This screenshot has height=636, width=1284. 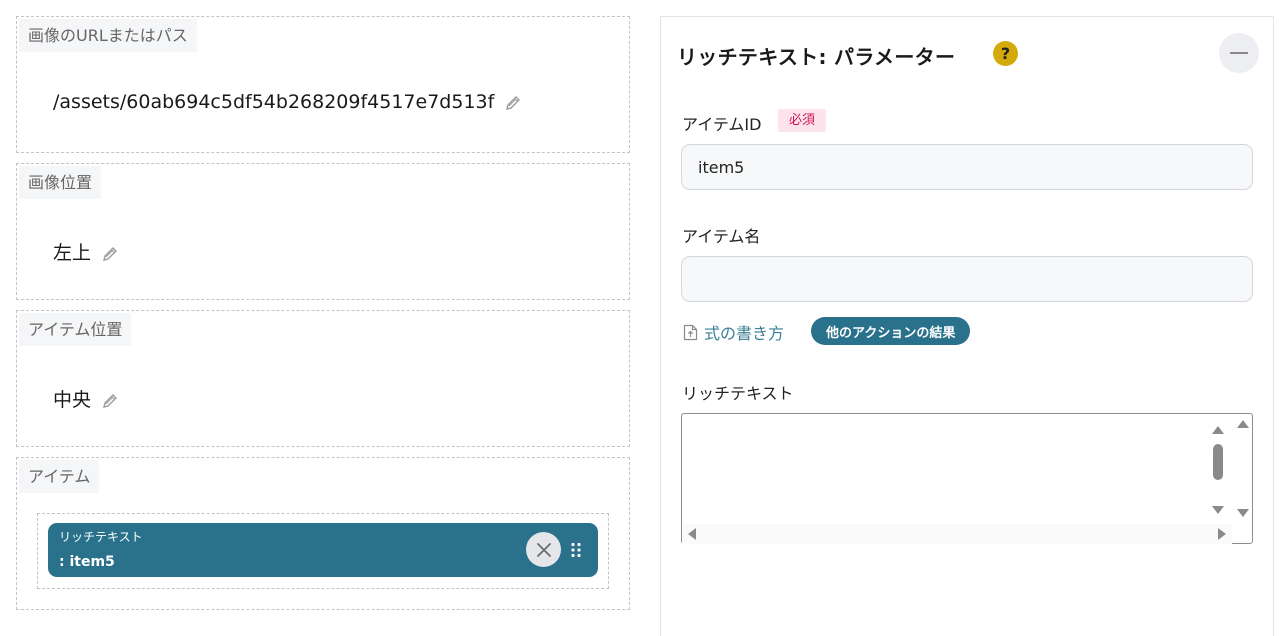 I want to click on collapse-panel-button, so click(x=1239, y=53).